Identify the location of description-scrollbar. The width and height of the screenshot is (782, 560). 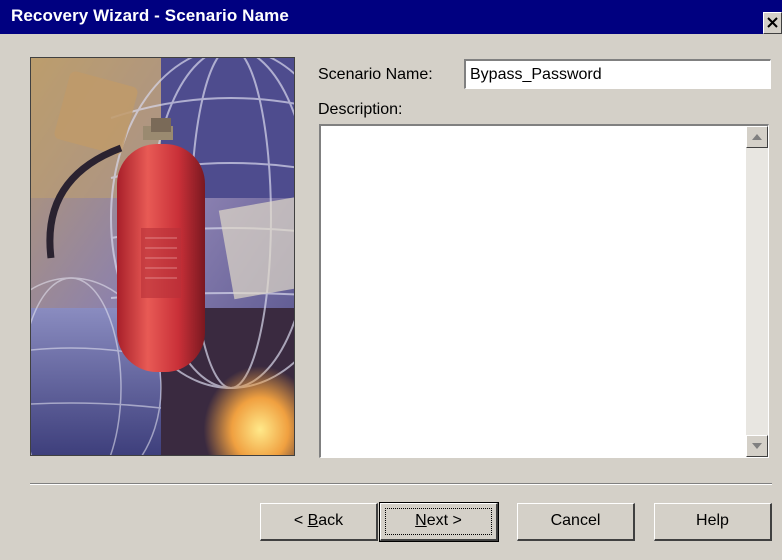
(757, 291).